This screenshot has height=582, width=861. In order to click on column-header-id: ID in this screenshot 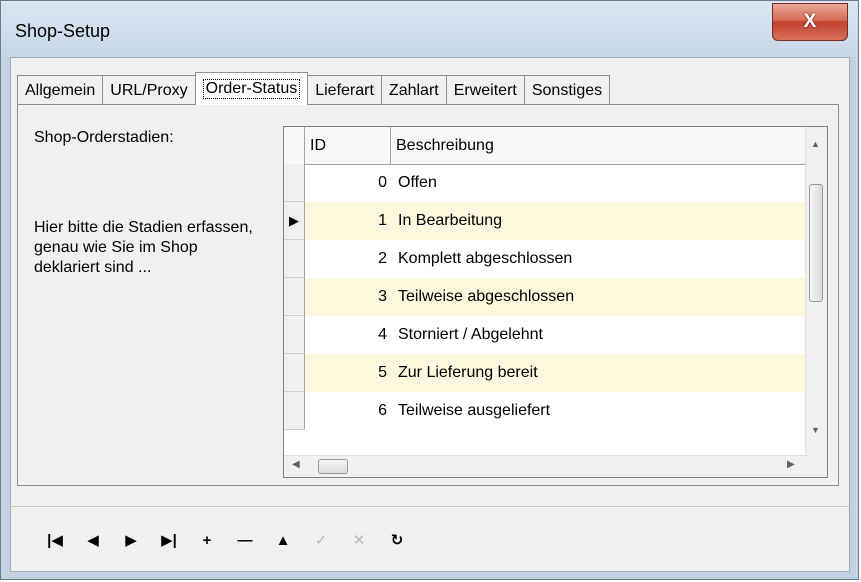, I will do `click(348, 145)`.